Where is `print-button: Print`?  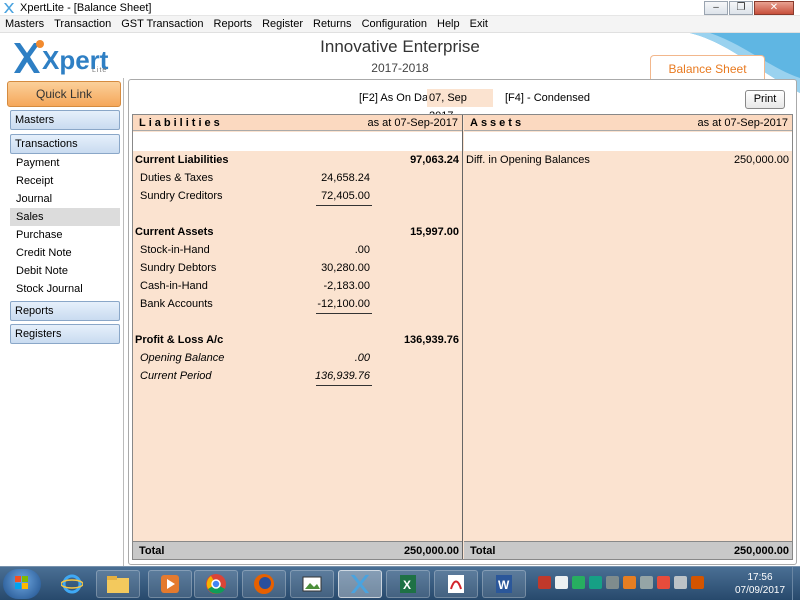
print-button: Print is located at coordinates (765, 99).